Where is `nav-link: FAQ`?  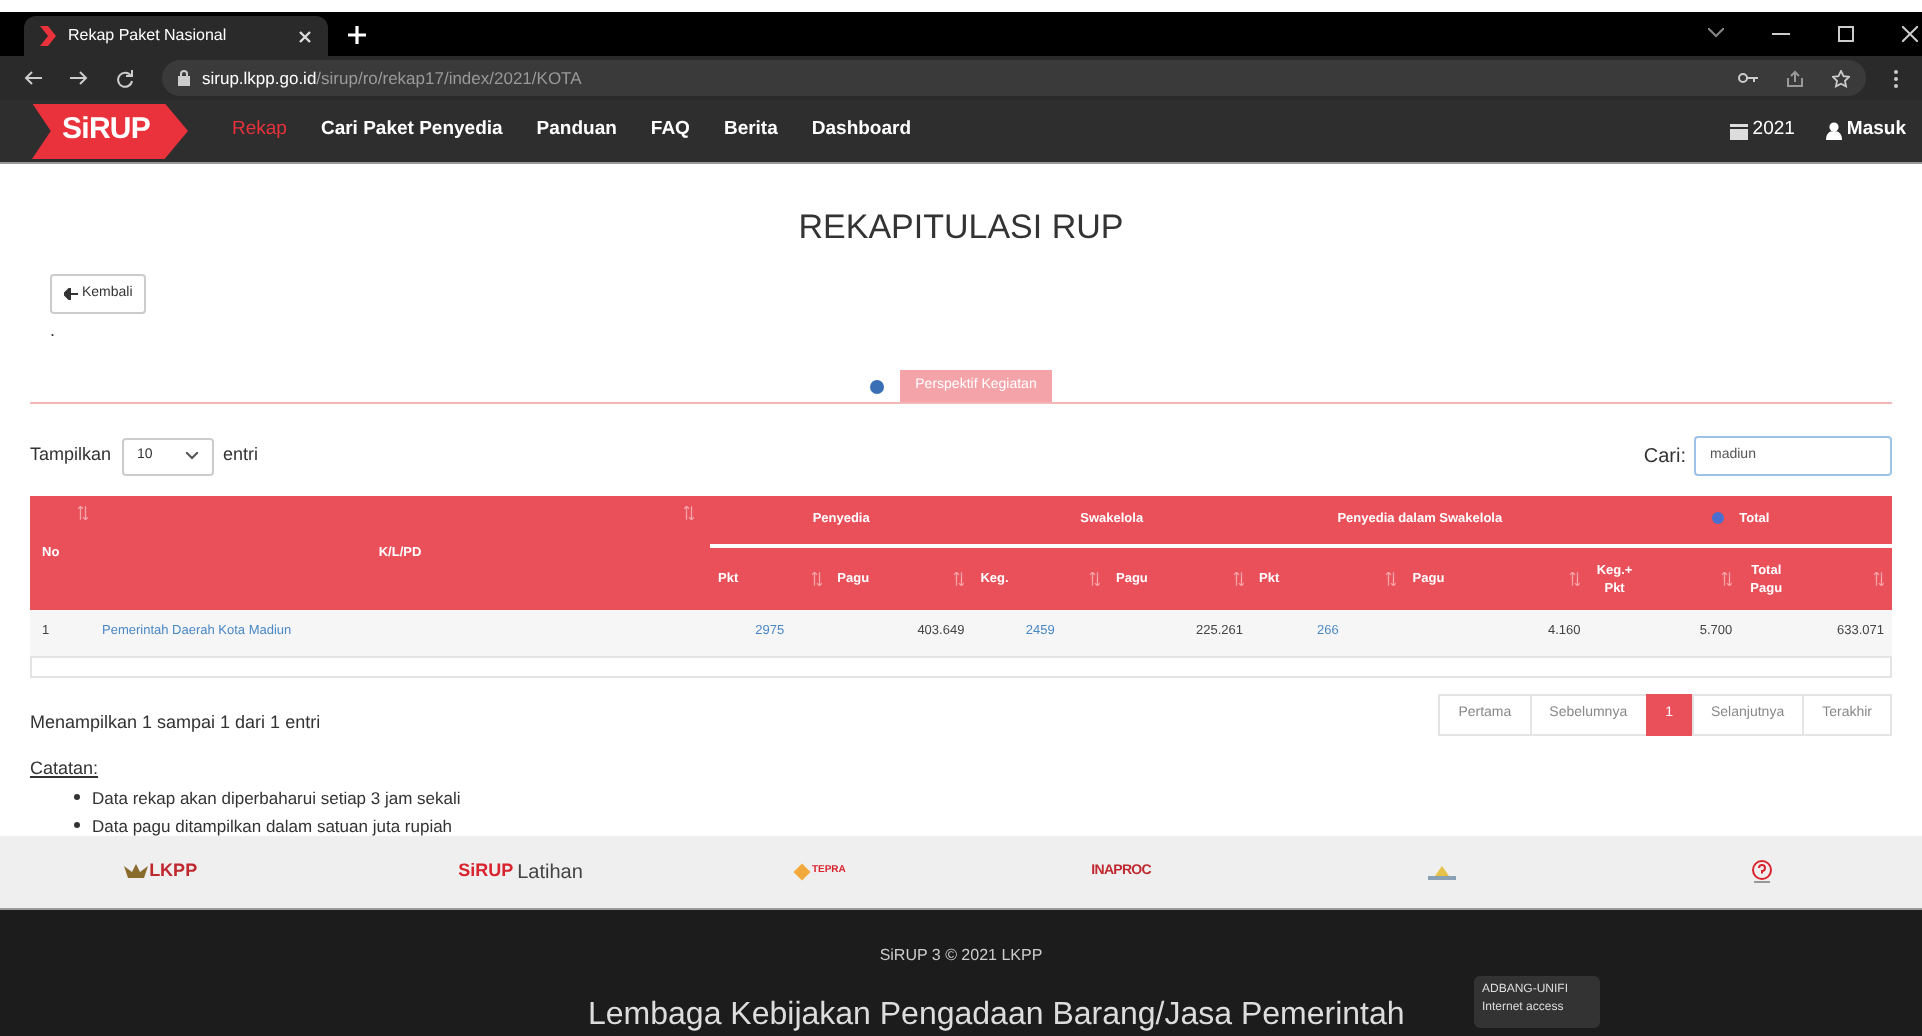
nav-link: FAQ is located at coordinates (670, 131).